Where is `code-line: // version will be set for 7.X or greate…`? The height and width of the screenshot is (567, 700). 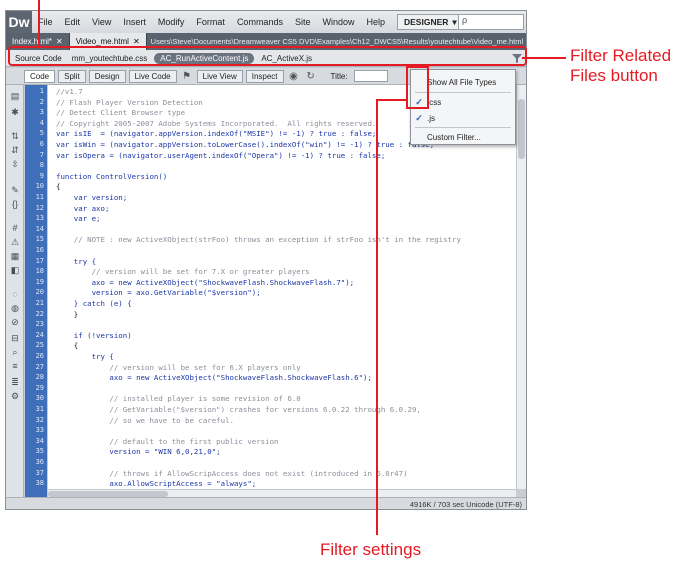
code-line: // version will be set for 7.X or greate… is located at coordinates (183, 272).